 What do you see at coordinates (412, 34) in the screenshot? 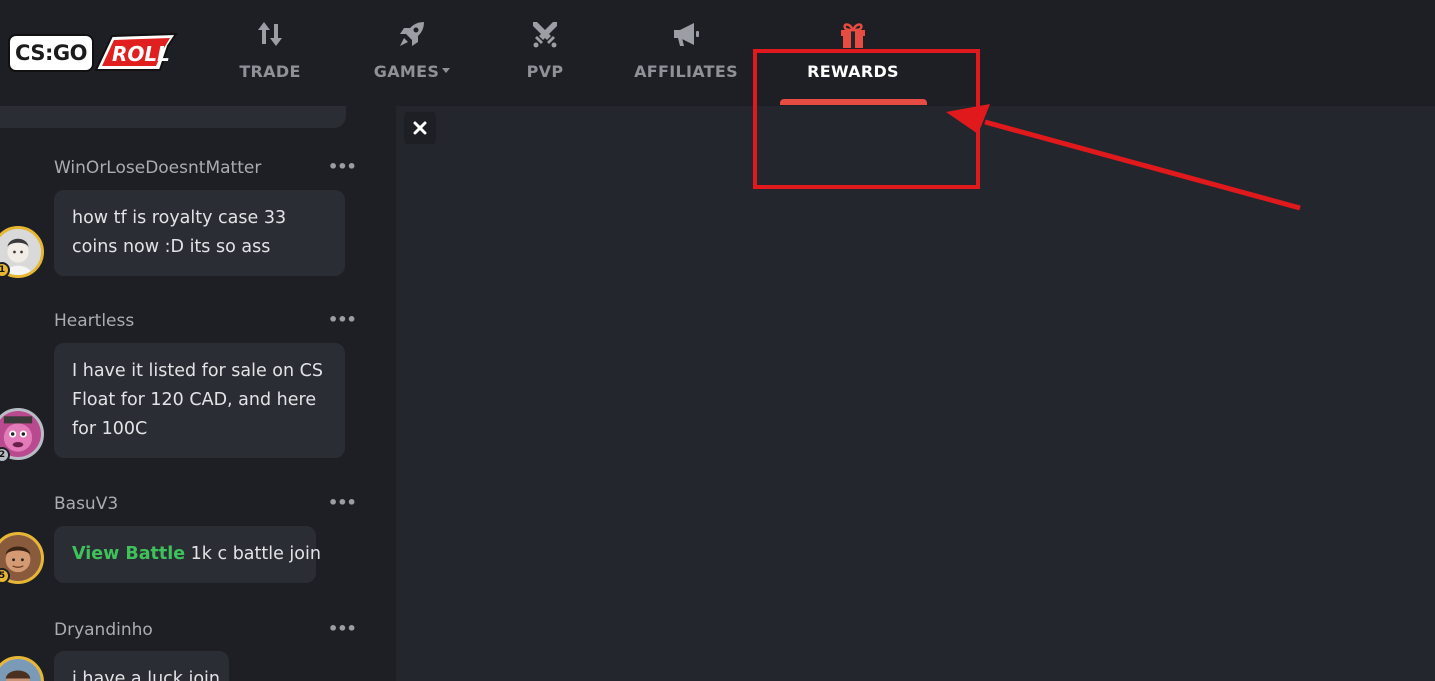
I see `rocket-icon` at bounding box center [412, 34].